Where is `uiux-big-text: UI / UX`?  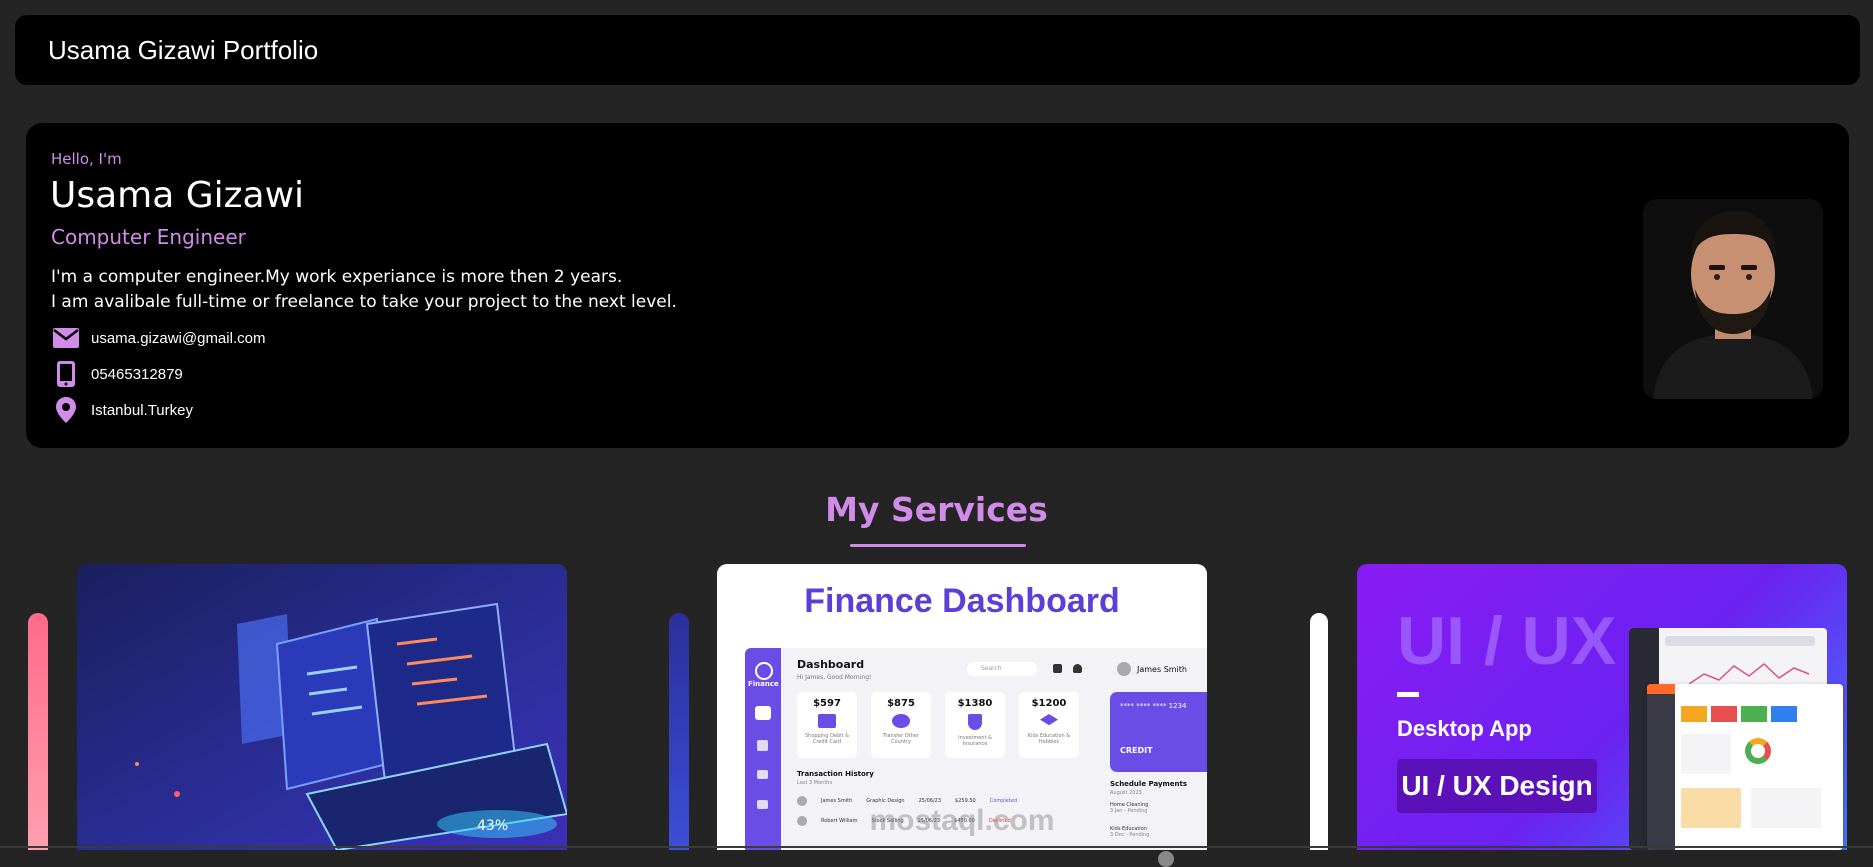 uiux-big-text: UI / UX is located at coordinates (1507, 641).